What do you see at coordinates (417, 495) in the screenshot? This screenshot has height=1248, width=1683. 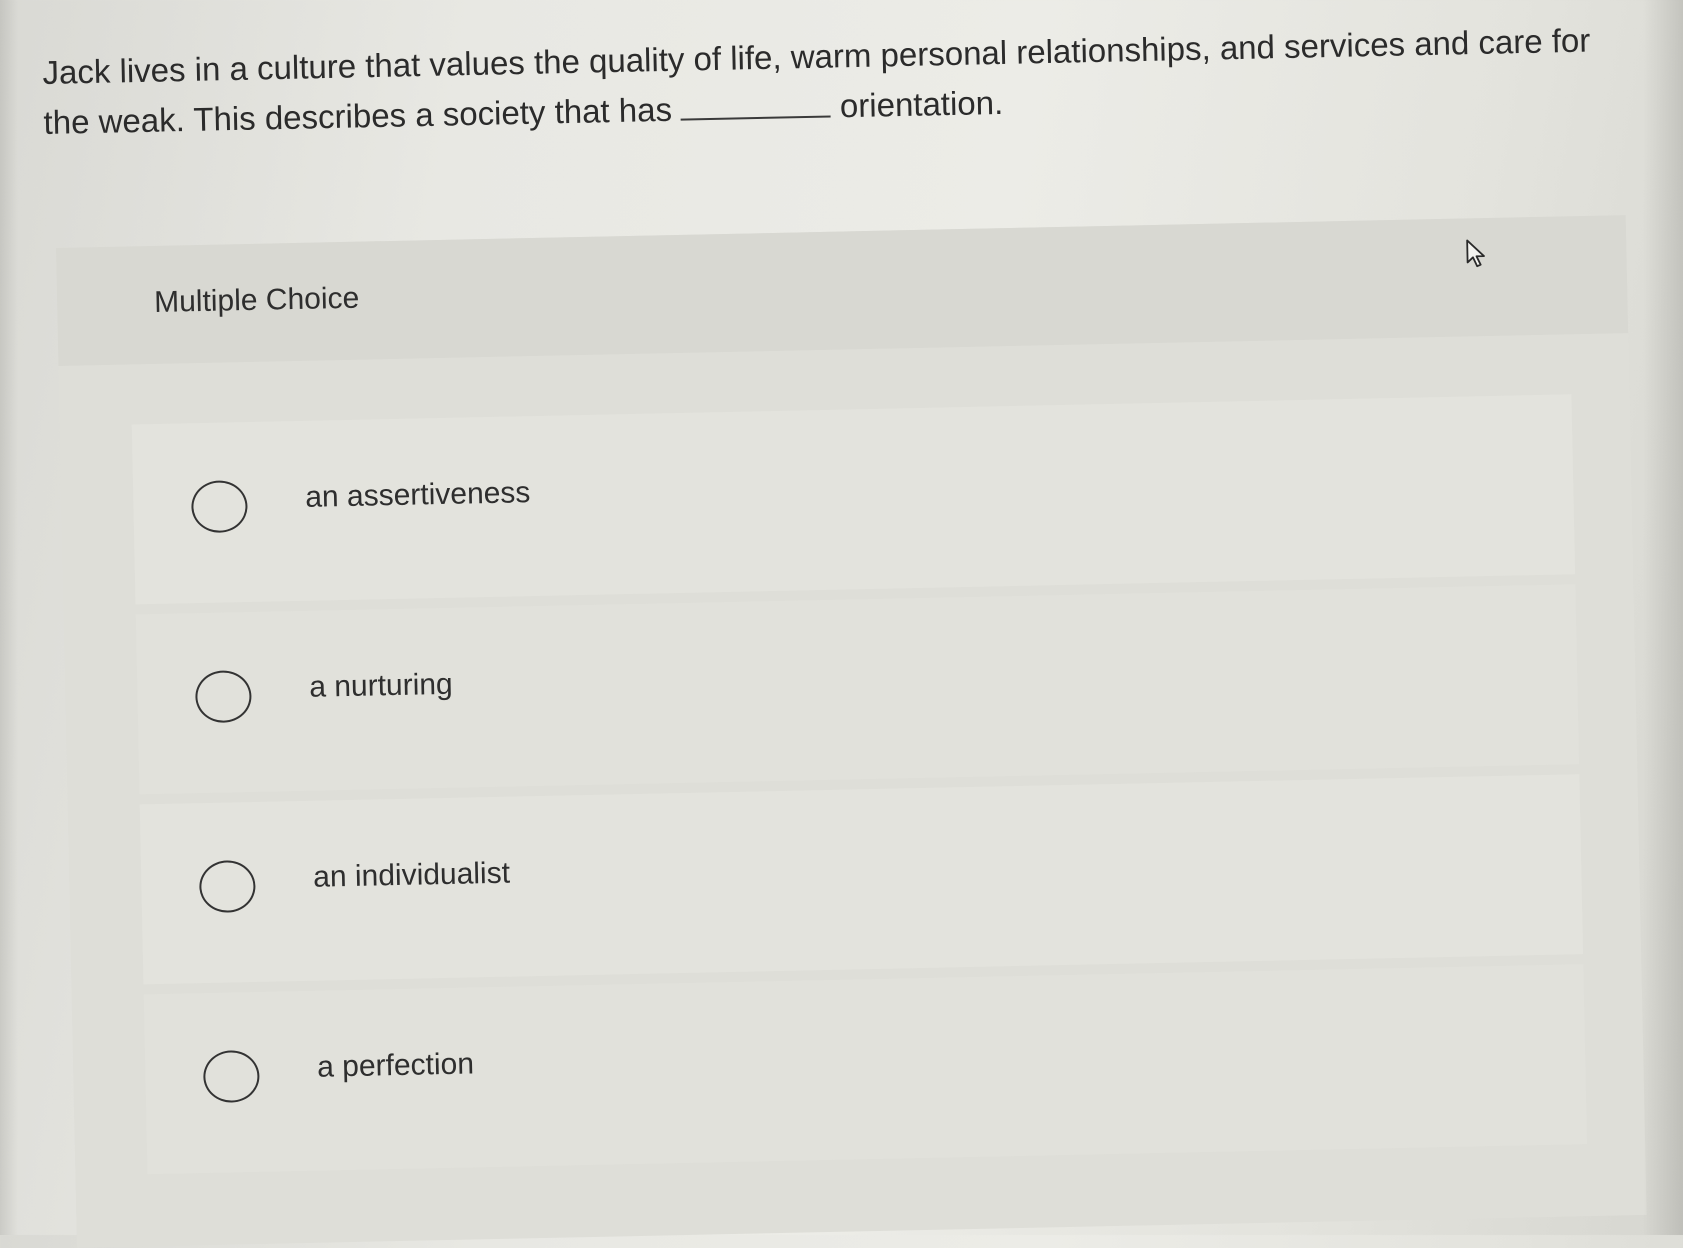 I see `option-label: an assertiveness` at bounding box center [417, 495].